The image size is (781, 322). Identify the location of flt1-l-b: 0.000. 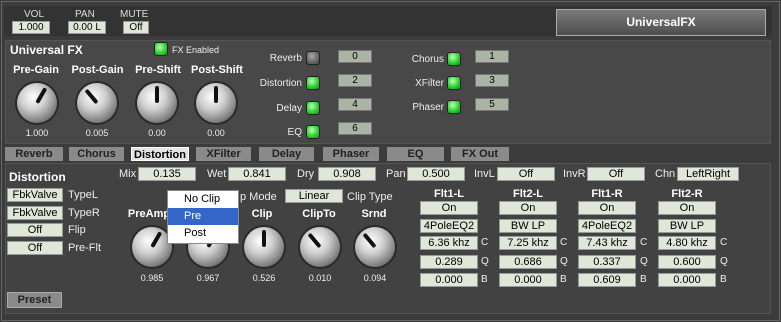
(449, 280).